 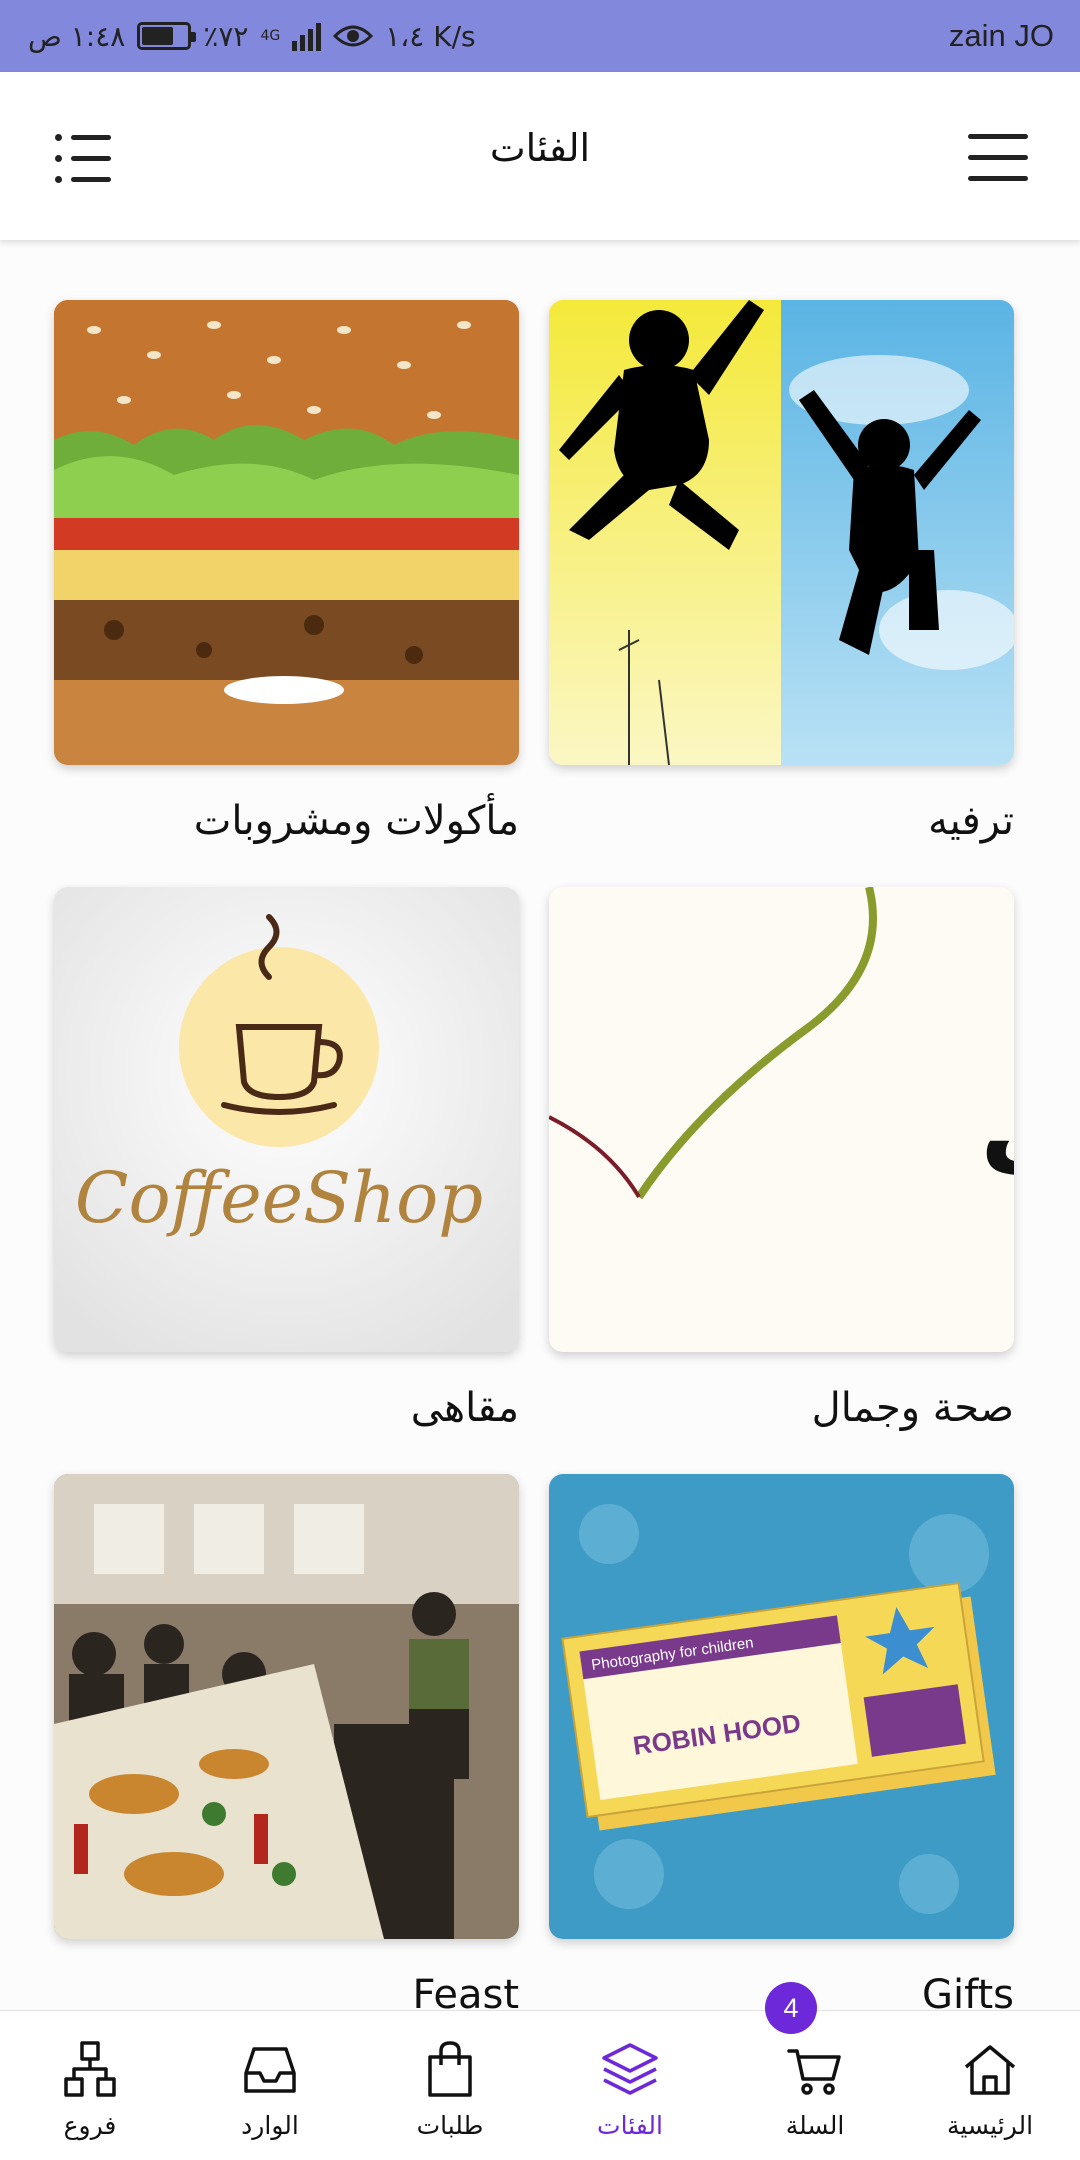 I want to click on category-label: ترفيه, so click(x=971, y=821).